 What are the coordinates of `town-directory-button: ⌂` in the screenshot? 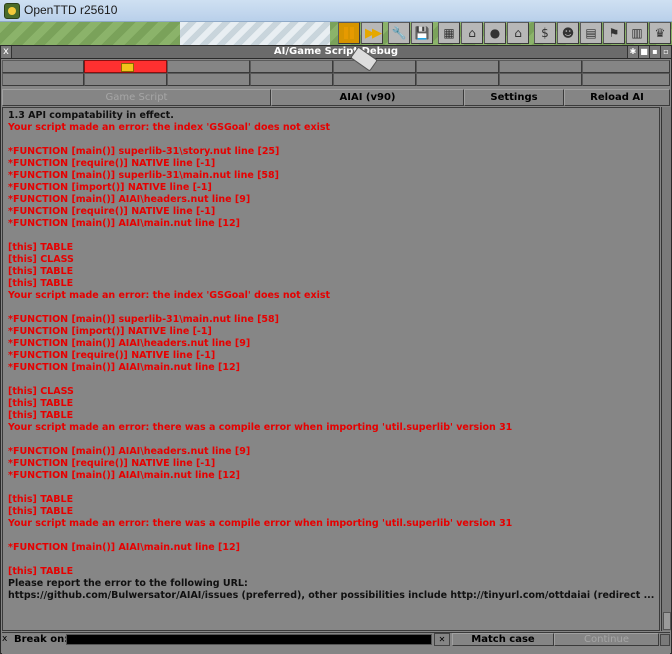 It's located at (472, 33).